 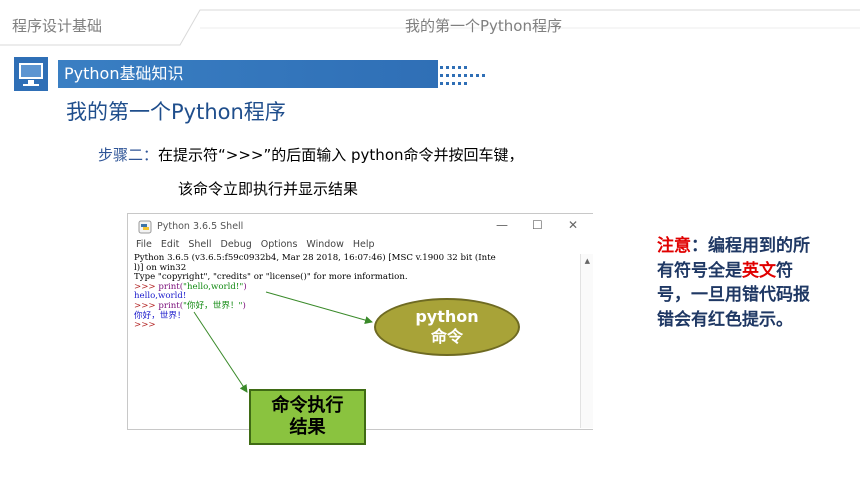 I want to click on arrow-to-box, so click(x=220, y=352).